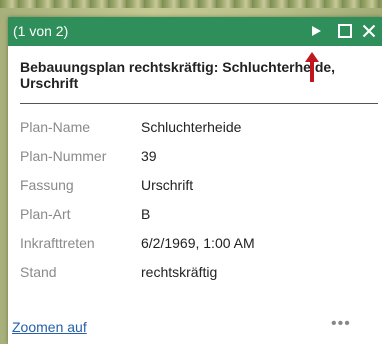  What do you see at coordinates (195, 31) in the screenshot?
I see `popup-header: (1 von 2)` at bounding box center [195, 31].